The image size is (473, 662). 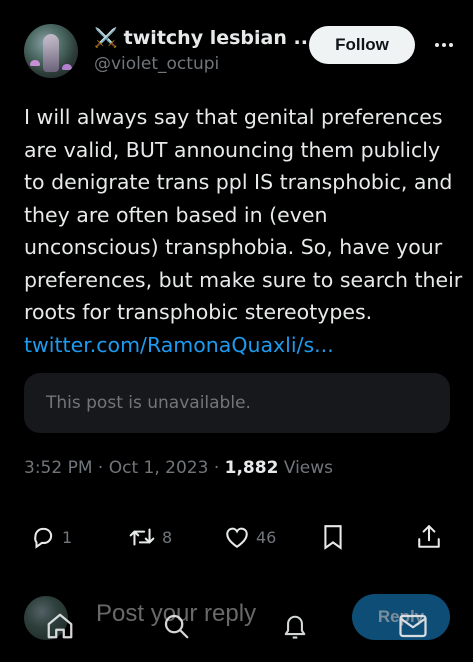 What do you see at coordinates (362, 45) in the screenshot?
I see `follow-button: Follow` at bounding box center [362, 45].